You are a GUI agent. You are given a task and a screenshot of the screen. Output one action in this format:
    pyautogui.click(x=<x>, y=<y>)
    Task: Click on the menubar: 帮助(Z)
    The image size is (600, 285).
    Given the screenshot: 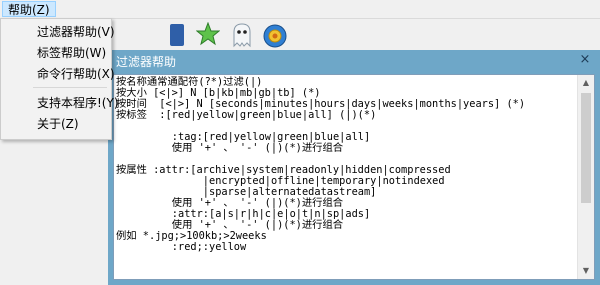 What is the action you would take?
    pyautogui.click(x=300, y=9)
    